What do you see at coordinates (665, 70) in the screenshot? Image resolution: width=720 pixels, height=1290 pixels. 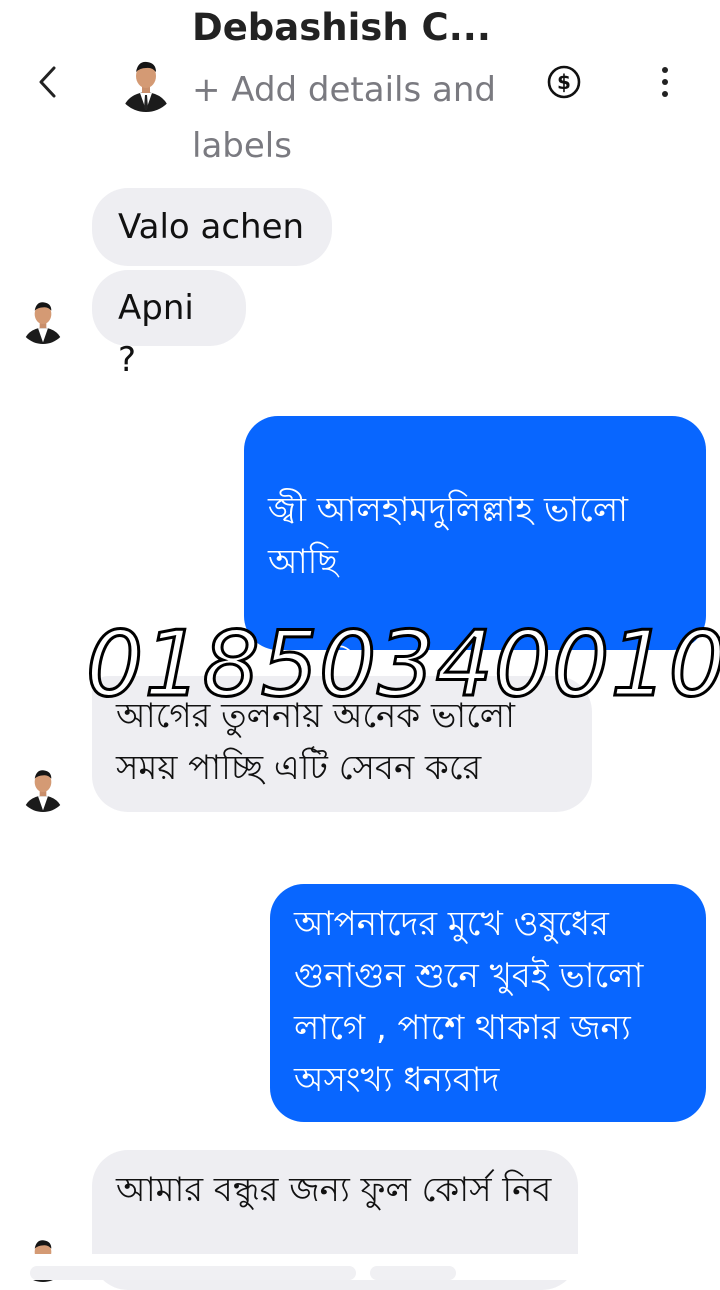 I see `more-vertical-icon` at bounding box center [665, 70].